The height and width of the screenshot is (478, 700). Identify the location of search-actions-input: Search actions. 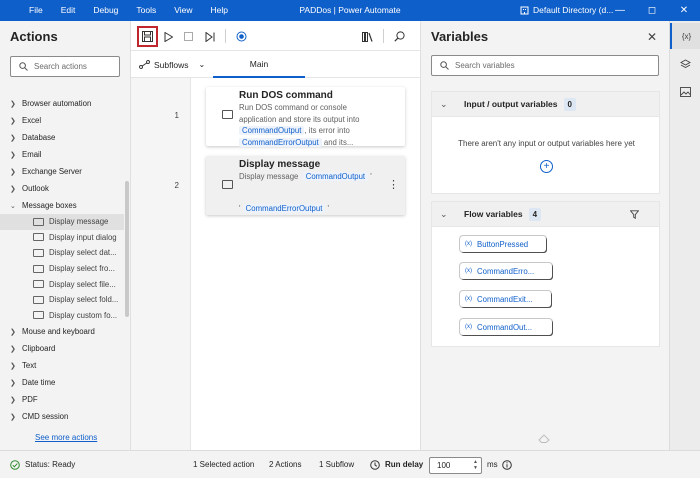
(65, 66).